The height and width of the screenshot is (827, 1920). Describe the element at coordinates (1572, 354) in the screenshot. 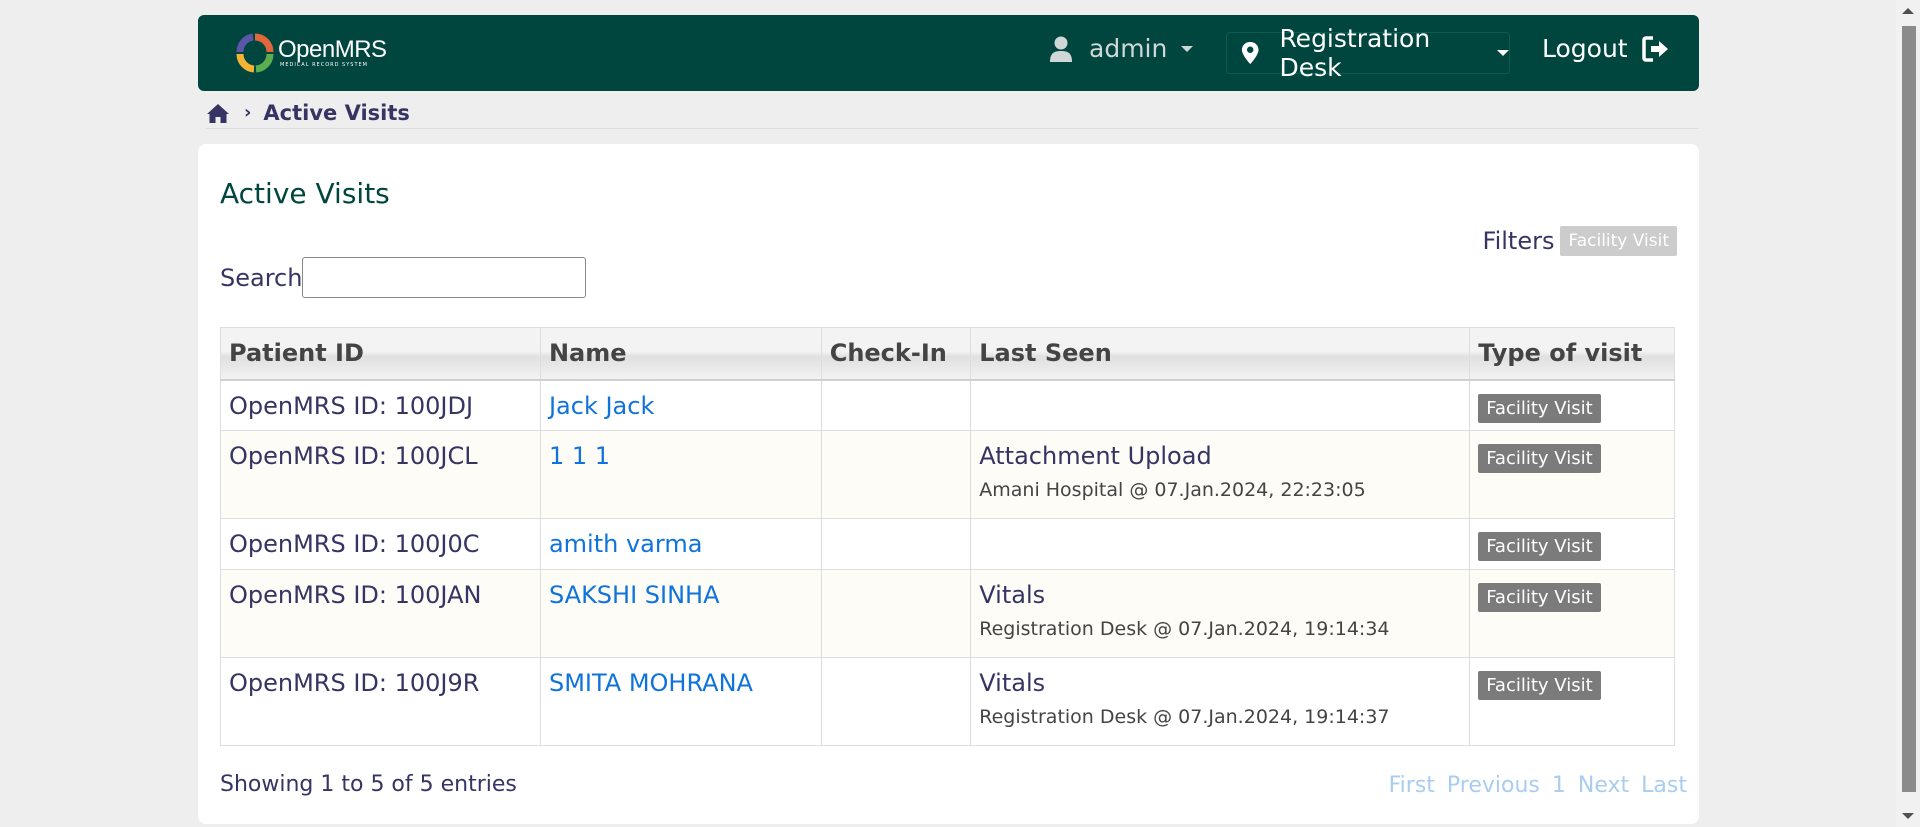

I see `column-header-type-of-visit: Type of visit` at that location.